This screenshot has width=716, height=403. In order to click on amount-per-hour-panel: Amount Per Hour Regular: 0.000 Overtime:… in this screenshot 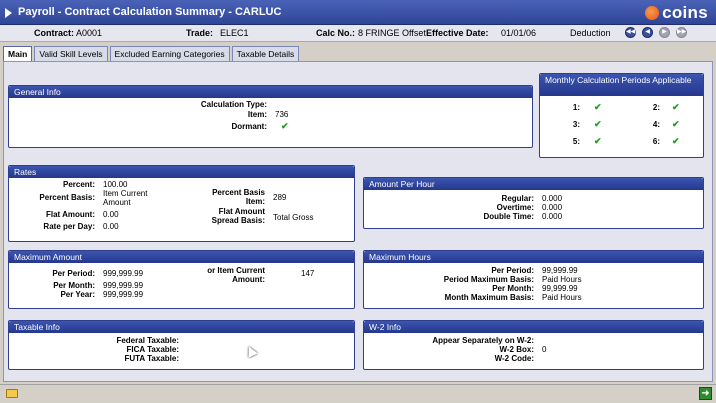, I will do `click(533, 203)`.